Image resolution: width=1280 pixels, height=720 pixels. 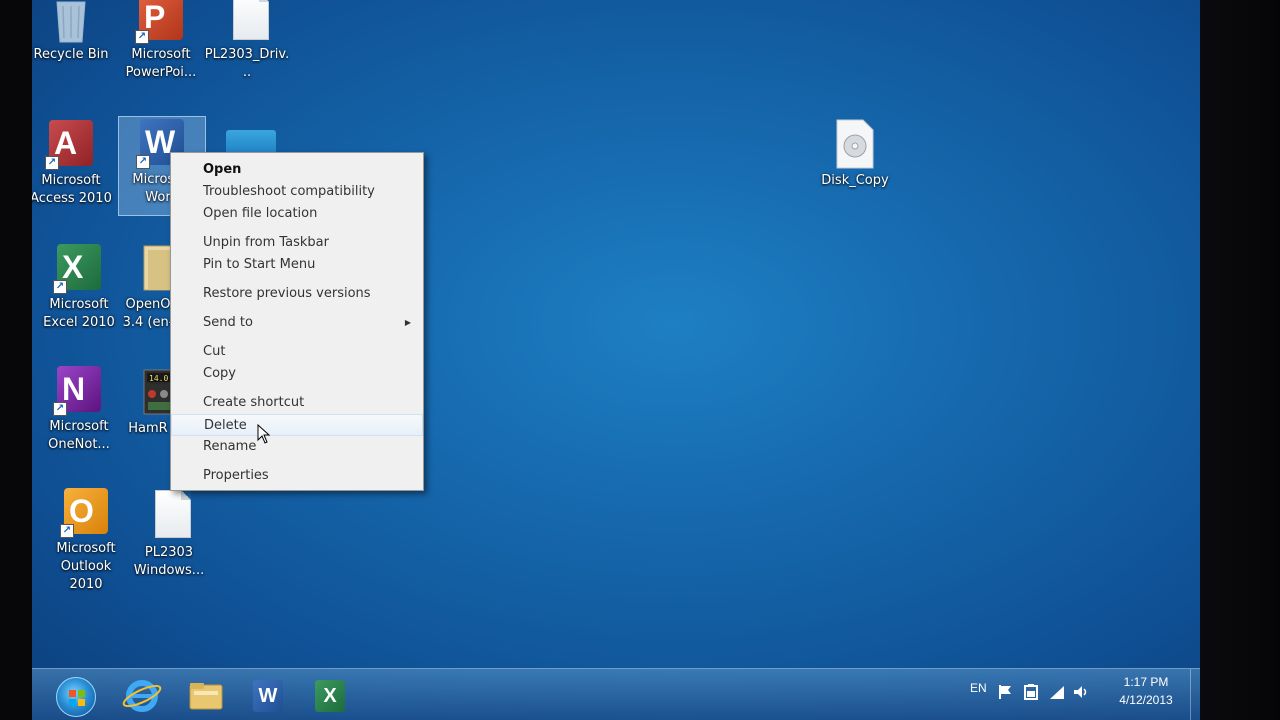 What do you see at coordinates (264, 433) in the screenshot?
I see `mouse-cursor-icon` at bounding box center [264, 433].